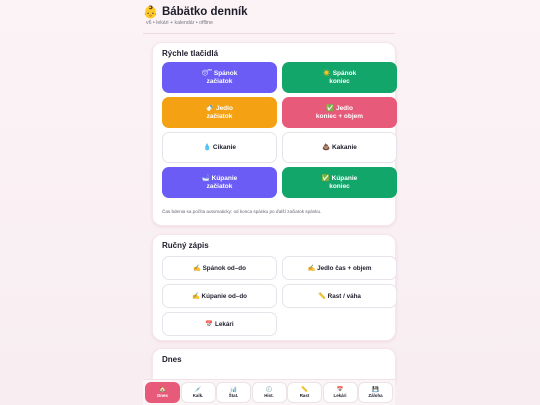 The width and height of the screenshot is (540, 405). Describe the element at coordinates (209, 324) in the screenshot. I see `calendar-icon: 📅` at that location.